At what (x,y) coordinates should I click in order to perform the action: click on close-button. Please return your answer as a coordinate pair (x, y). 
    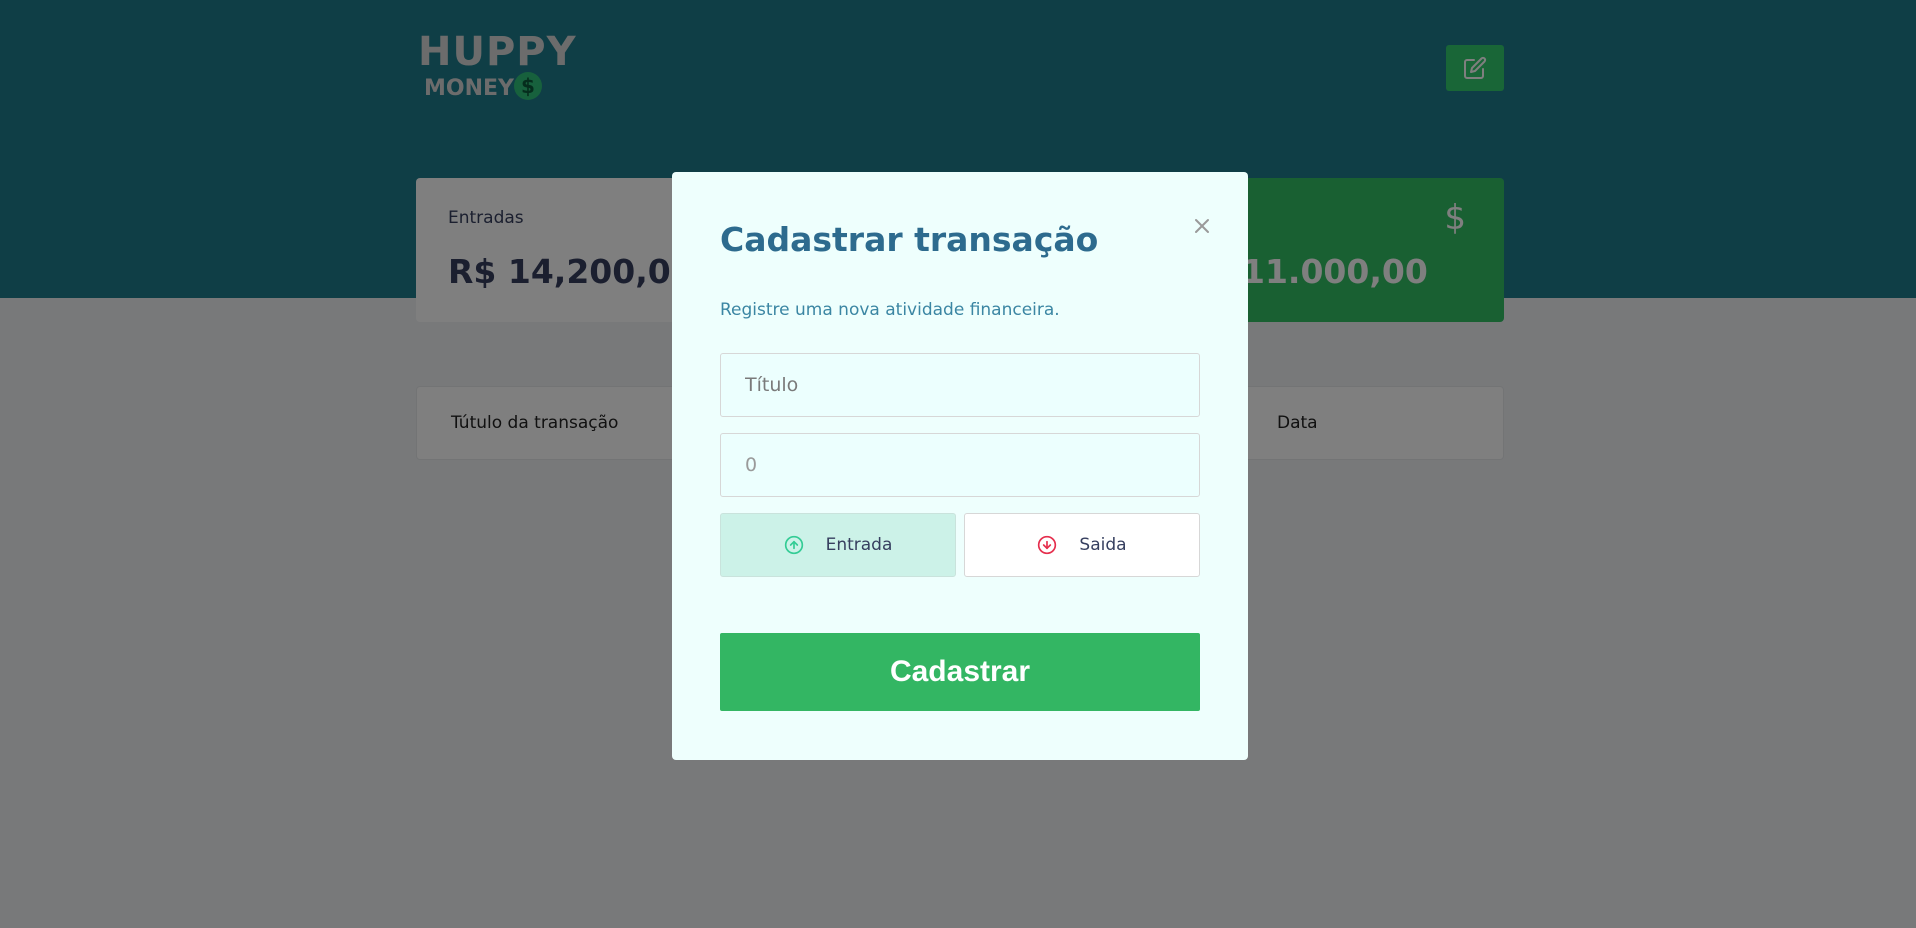
    Looking at the image, I should click on (1202, 226).